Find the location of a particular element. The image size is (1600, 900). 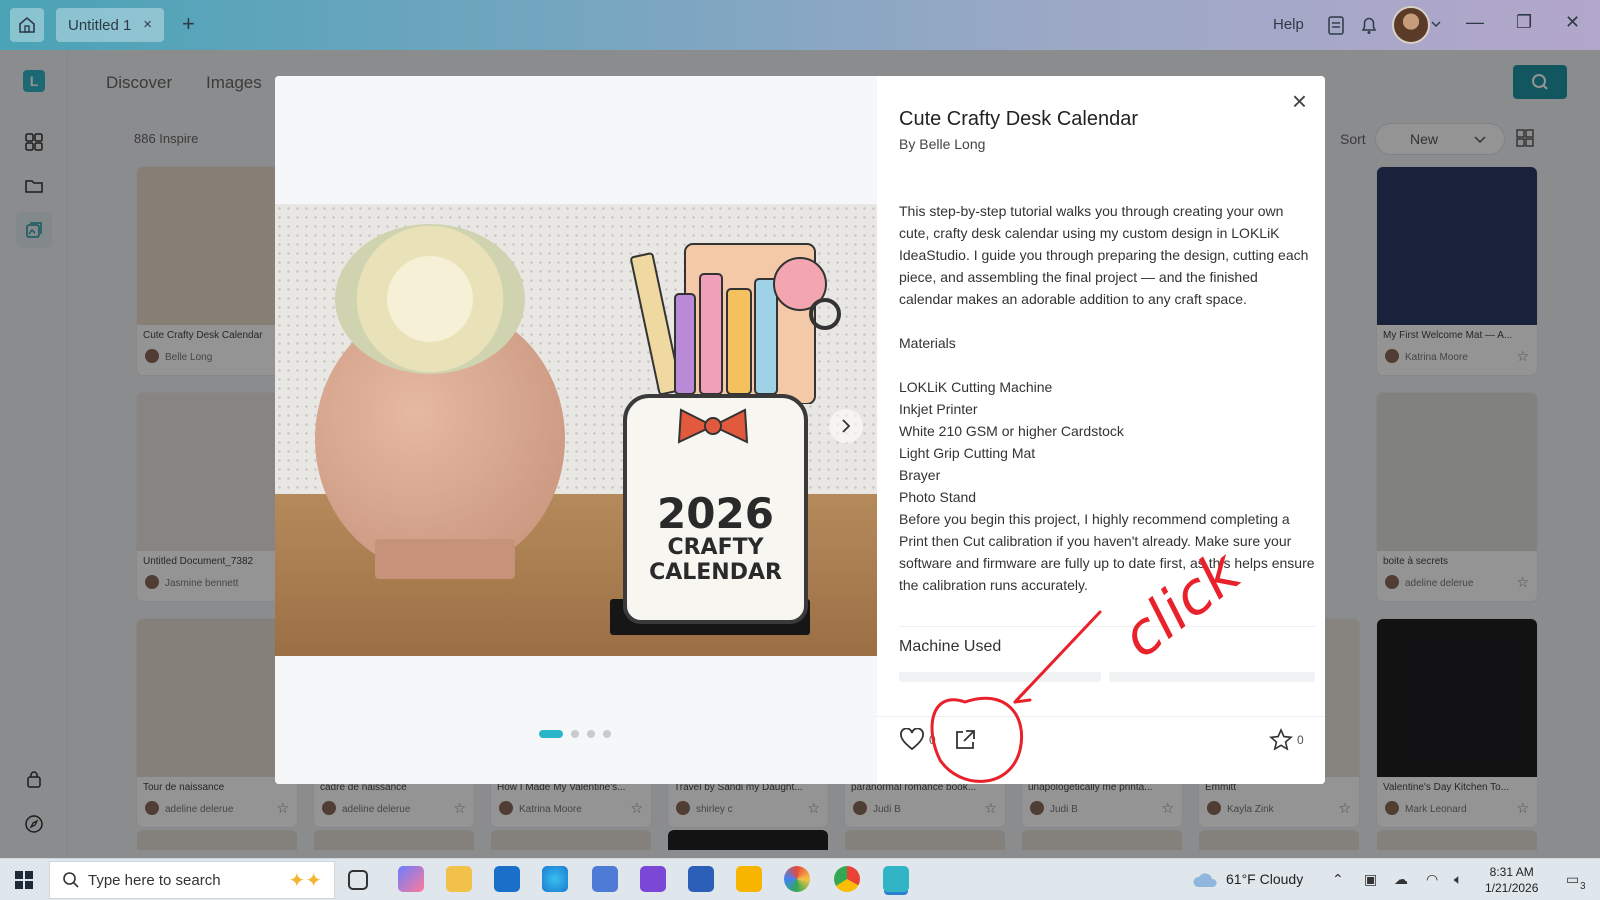

flower is located at coordinates (430, 299).